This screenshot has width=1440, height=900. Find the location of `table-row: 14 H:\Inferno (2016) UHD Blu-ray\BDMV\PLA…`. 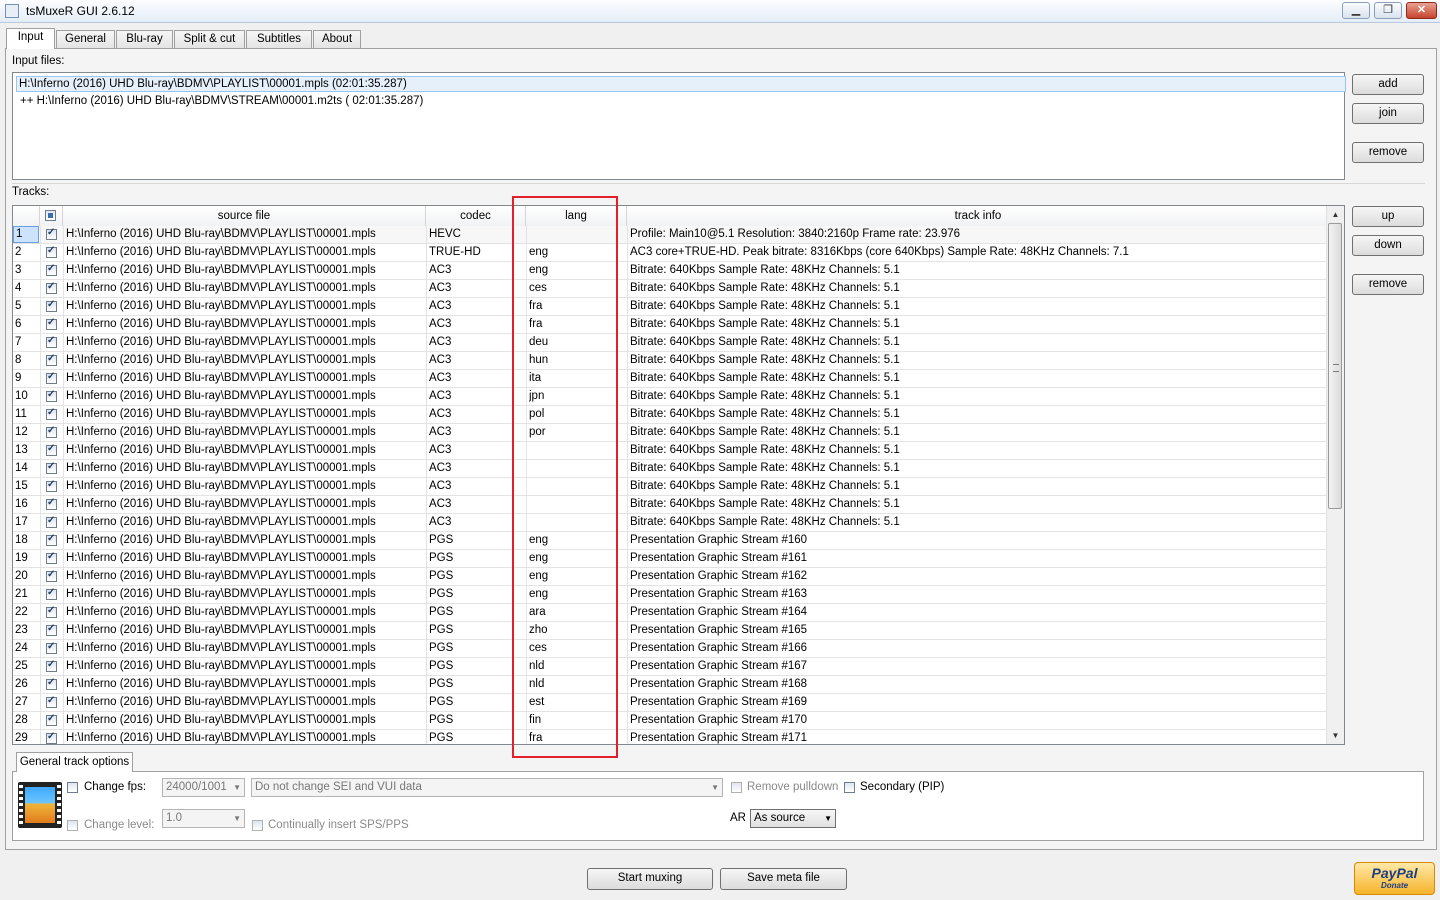

table-row: 14 H:\Inferno (2016) UHD Blu-ray\BDMV\PLA… is located at coordinates (671, 469).